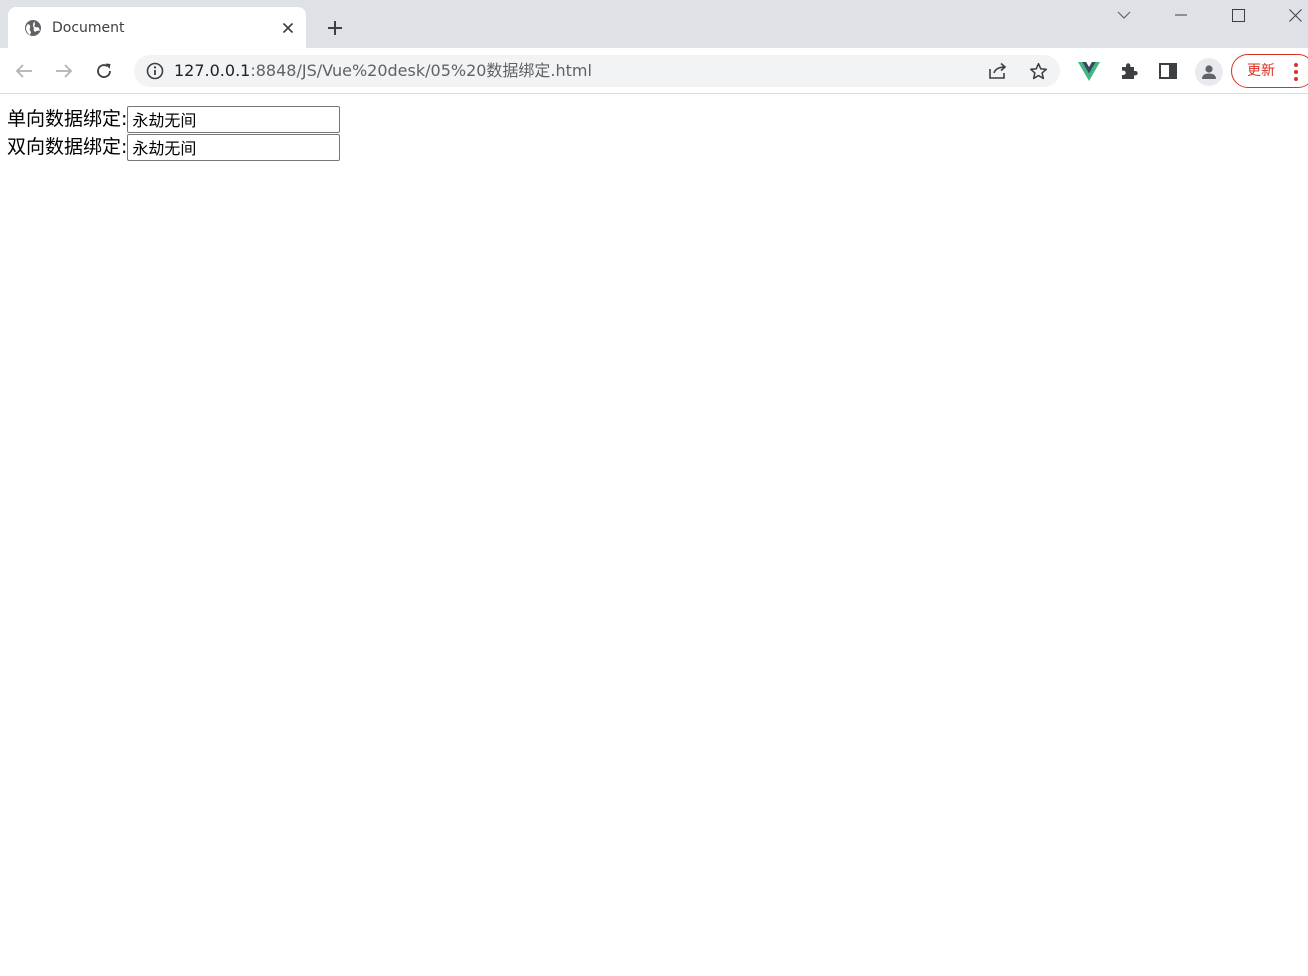 The image size is (1308, 976). I want to click on side-panel-button, so click(1168, 71).